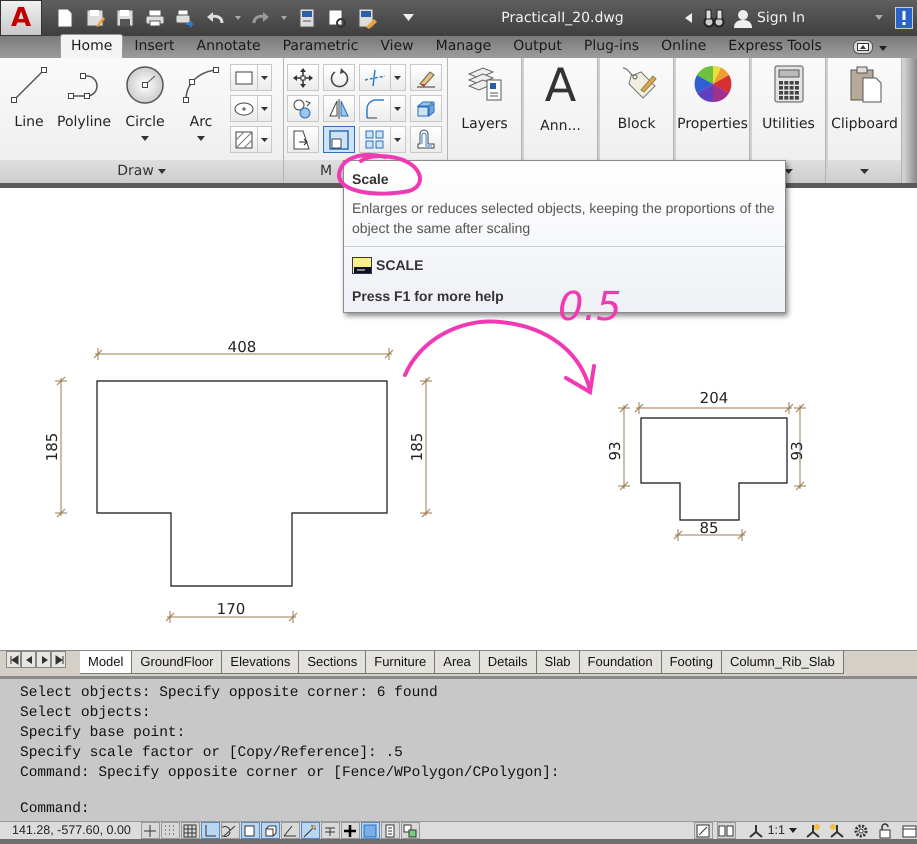  Describe the element at coordinates (29, 111) in the screenshot. I see `draw-tool-button: Line` at that location.